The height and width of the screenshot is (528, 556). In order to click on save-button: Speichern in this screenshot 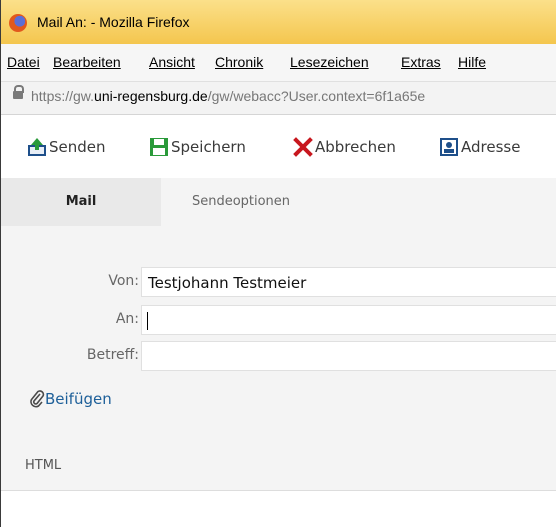, I will do `click(197, 147)`.